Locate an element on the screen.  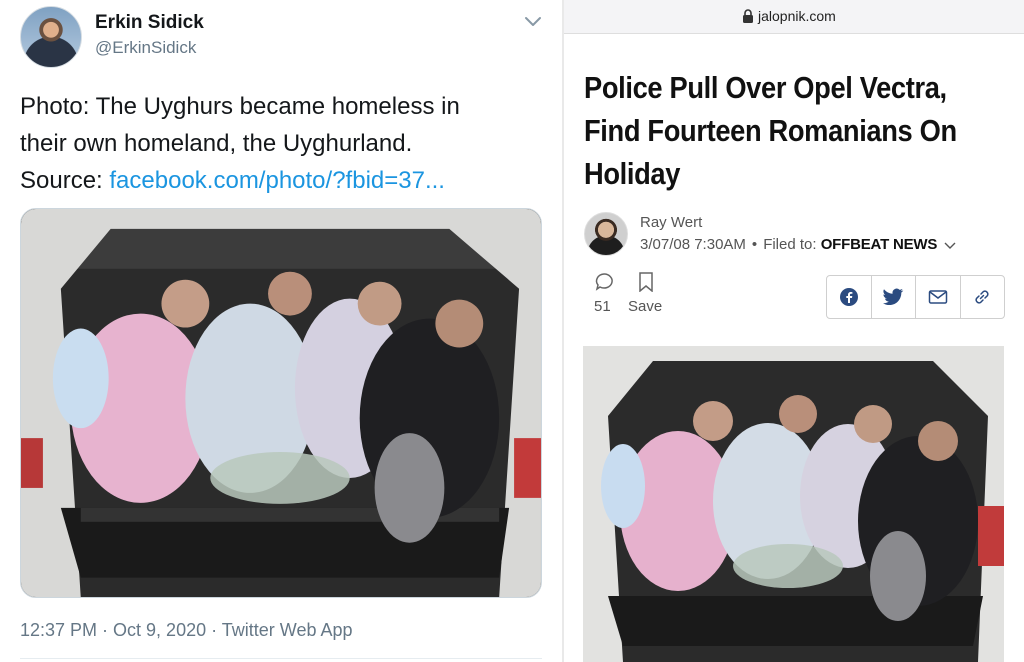
comment-icon is located at coordinates (604, 282).